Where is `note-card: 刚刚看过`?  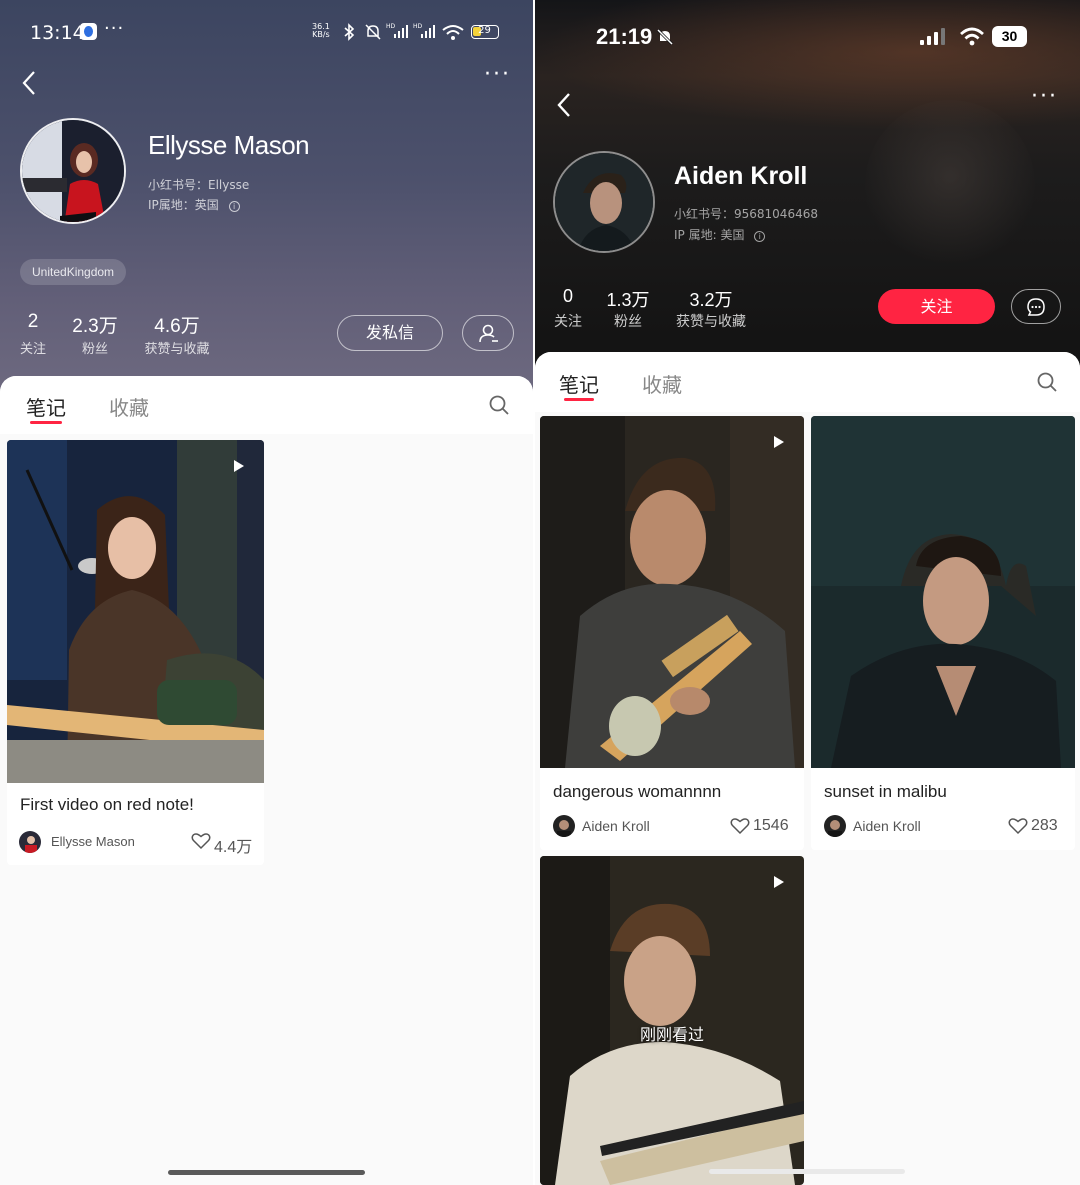
note-card: 刚刚看过 is located at coordinates (672, 1020).